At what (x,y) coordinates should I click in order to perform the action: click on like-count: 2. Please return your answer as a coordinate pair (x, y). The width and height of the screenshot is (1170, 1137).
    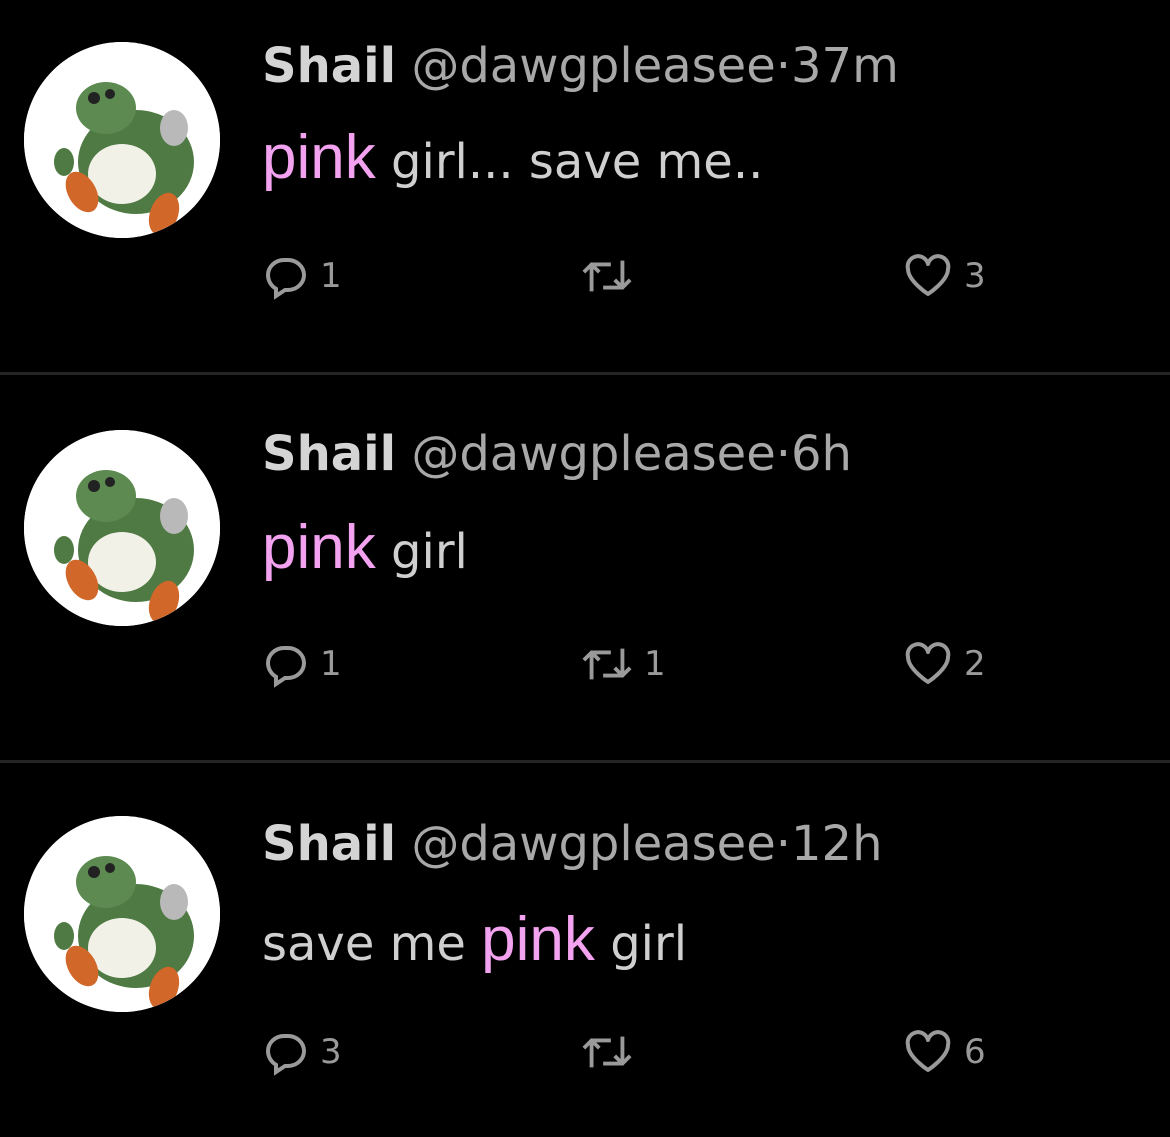
    Looking at the image, I should click on (975, 664).